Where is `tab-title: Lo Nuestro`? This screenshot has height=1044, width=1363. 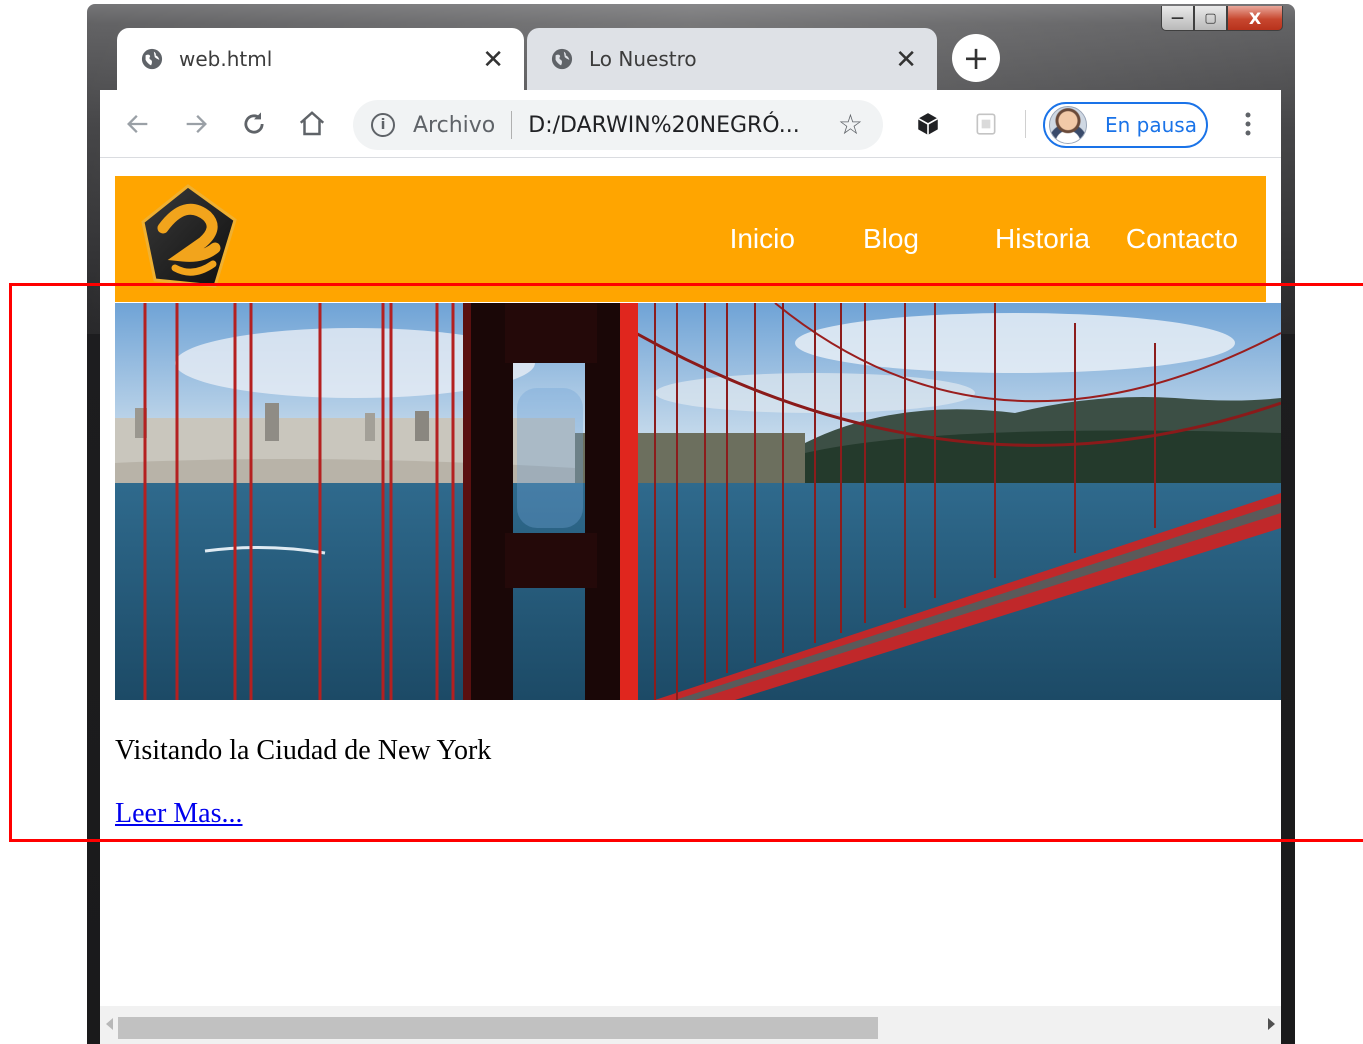
tab-title: Lo Nuestro is located at coordinates (643, 59).